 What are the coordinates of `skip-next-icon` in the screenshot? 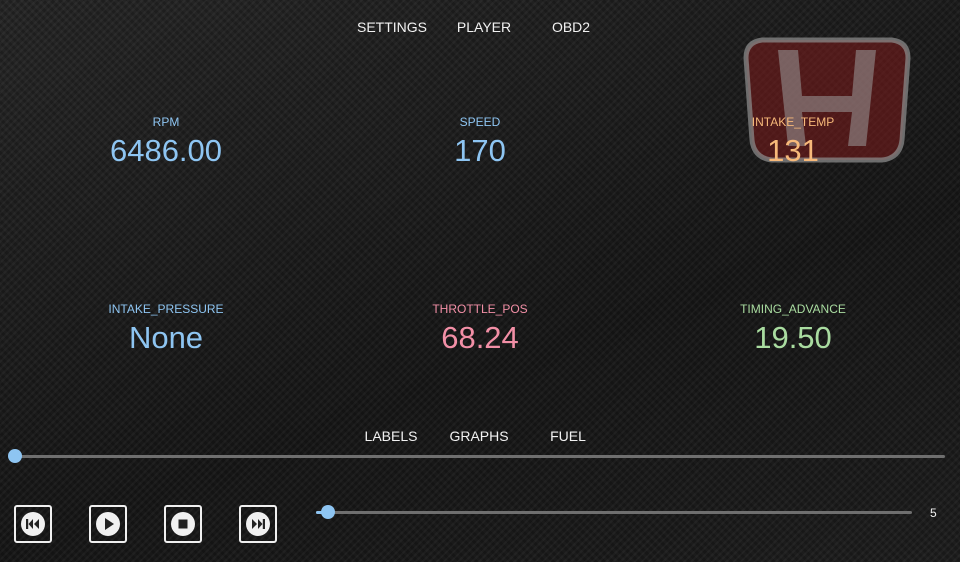 It's located at (258, 524).